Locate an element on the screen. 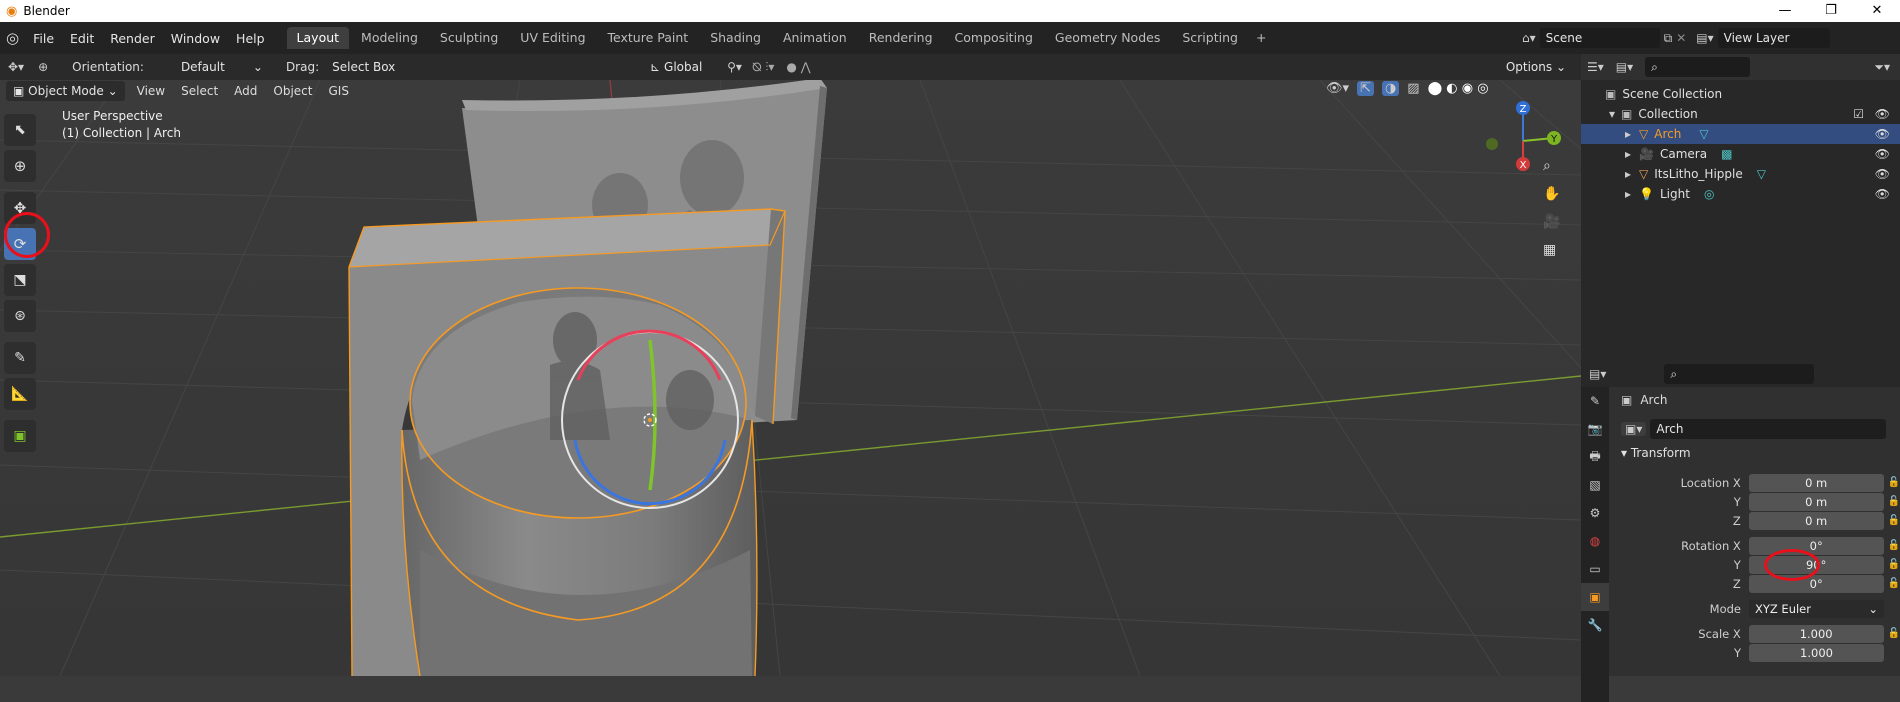 Image resolution: width=1900 pixels, height=702 pixels. add-workspace-button: + is located at coordinates (1261, 38).